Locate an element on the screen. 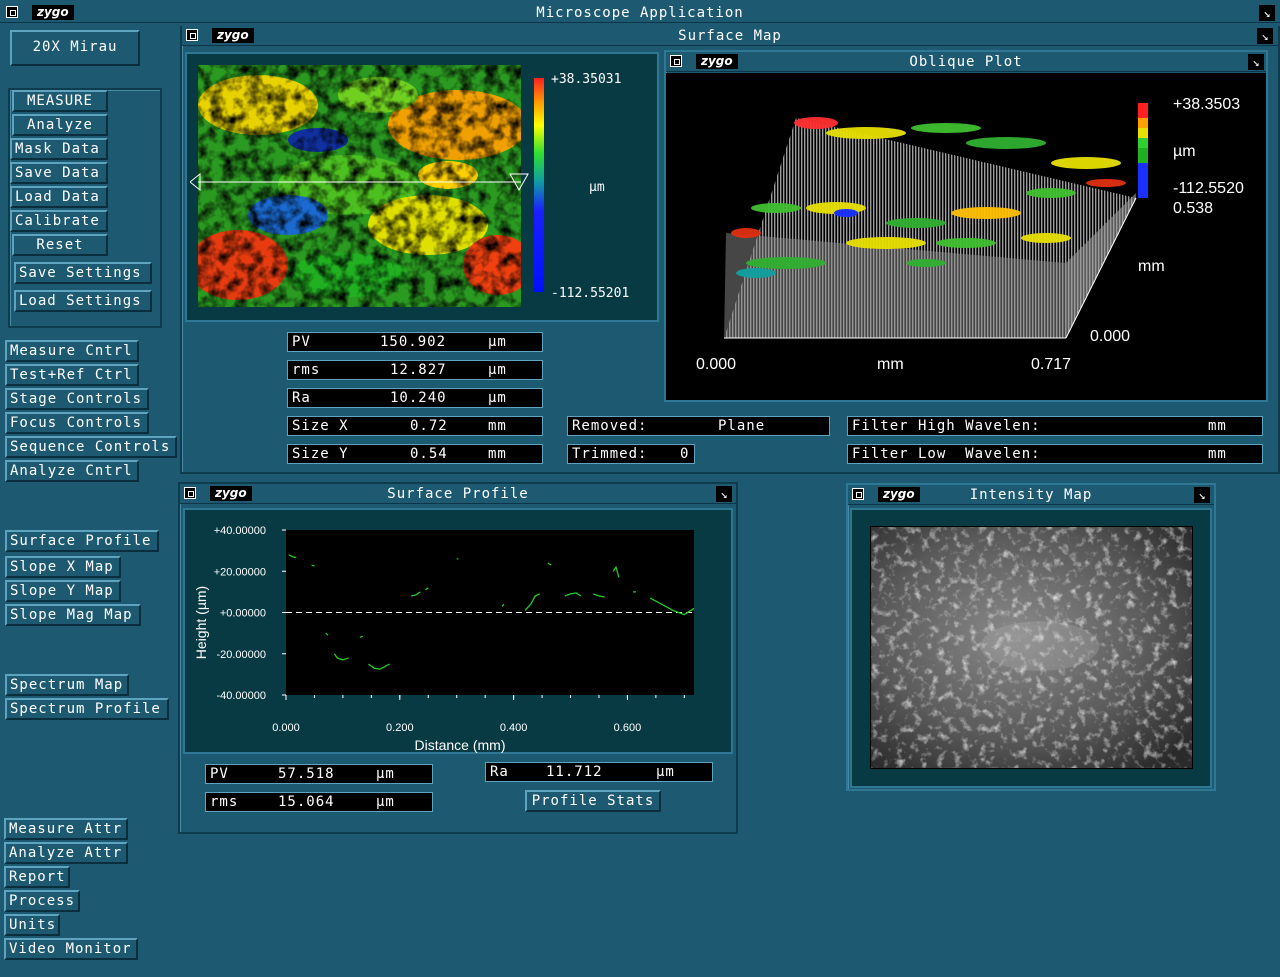  menu-analyze-attr-button: Analyze Attr is located at coordinates (66, 853).